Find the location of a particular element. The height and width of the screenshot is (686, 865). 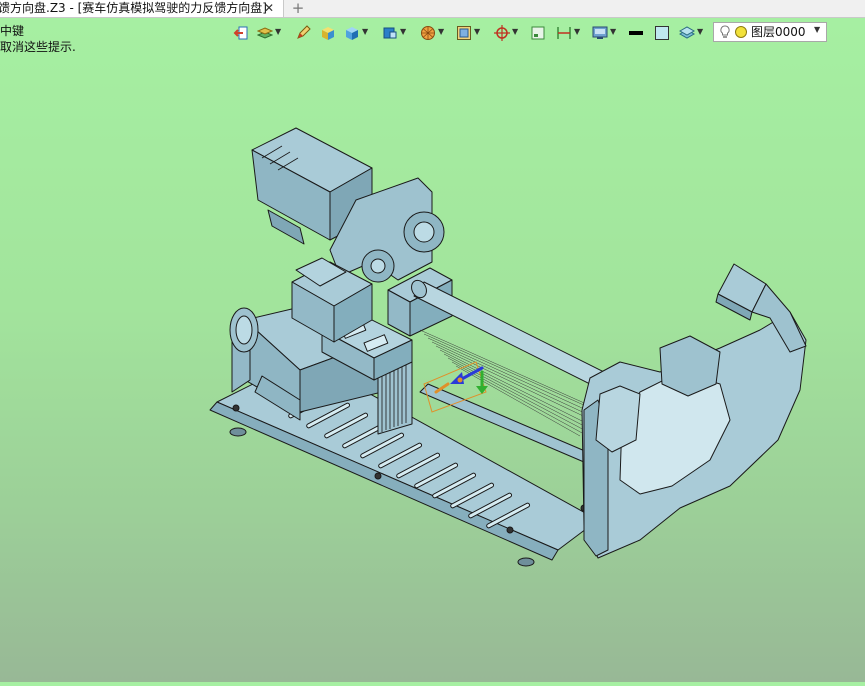

square-icon is located at coordinates (538, 33).